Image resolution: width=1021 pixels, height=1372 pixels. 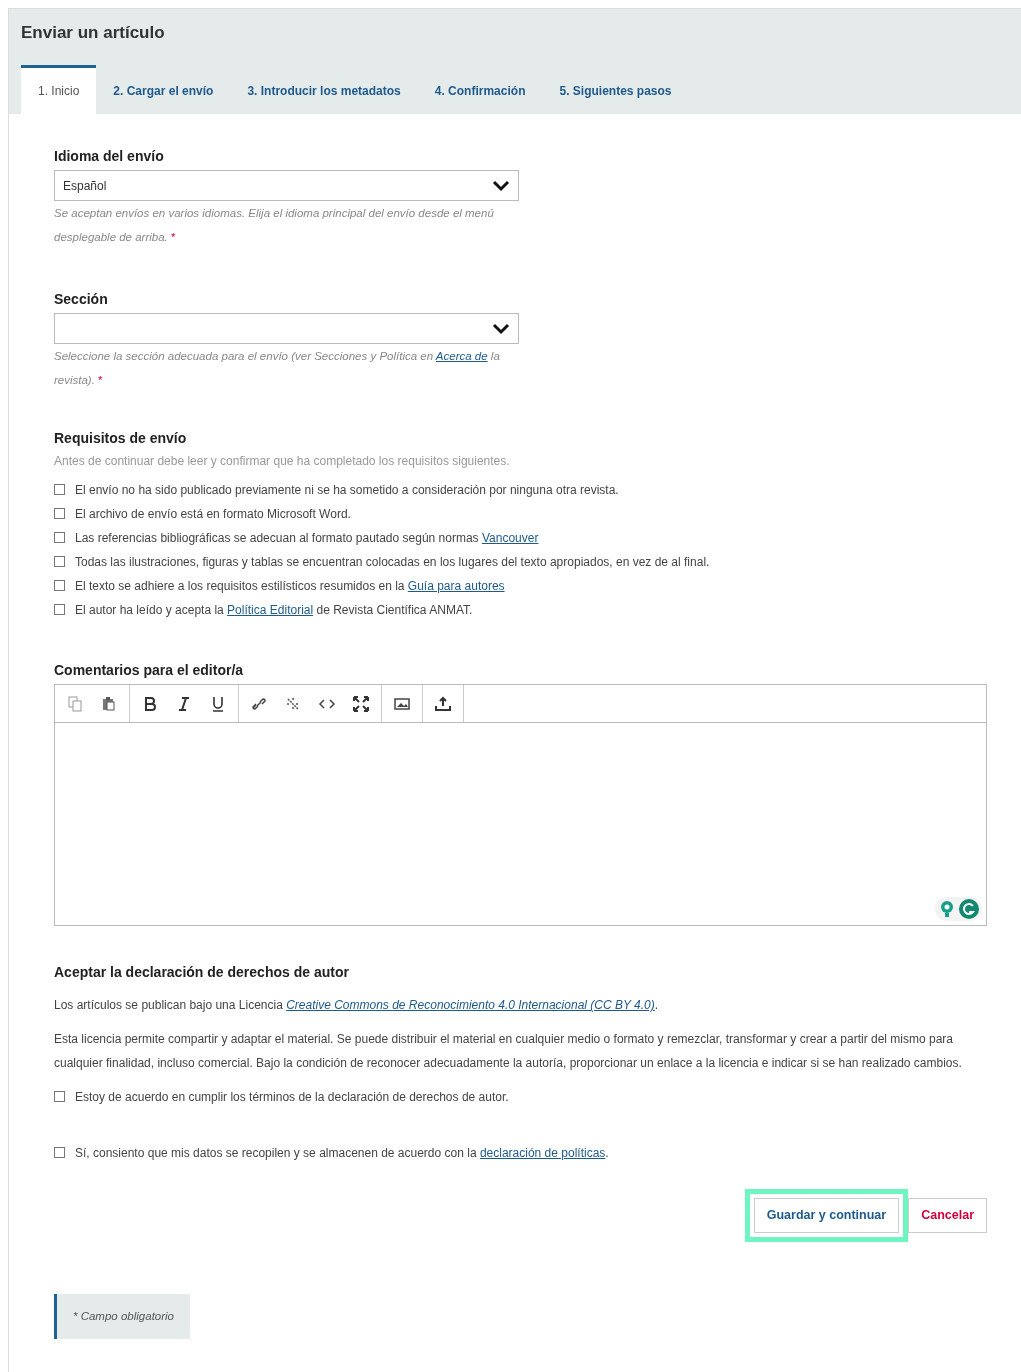 What do you see at coordinates (510, 538) in the screenshot?
I see `link: Vancouver` at bounding box center [510, 538].